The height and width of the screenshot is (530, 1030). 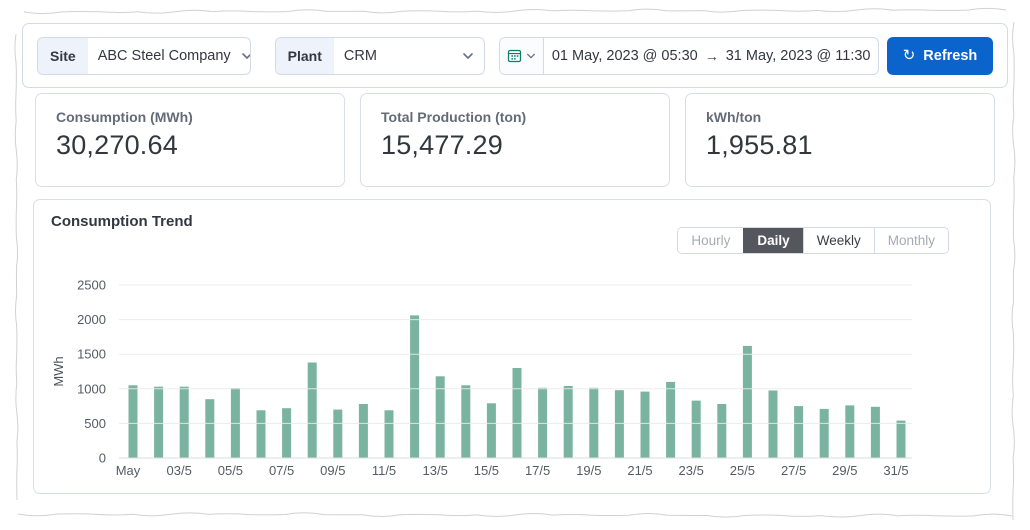 What do you see at coordinates (734, 117) in the screenshot?
I see `kpi-label: kWh/ton` at bounding box center [734, 117].